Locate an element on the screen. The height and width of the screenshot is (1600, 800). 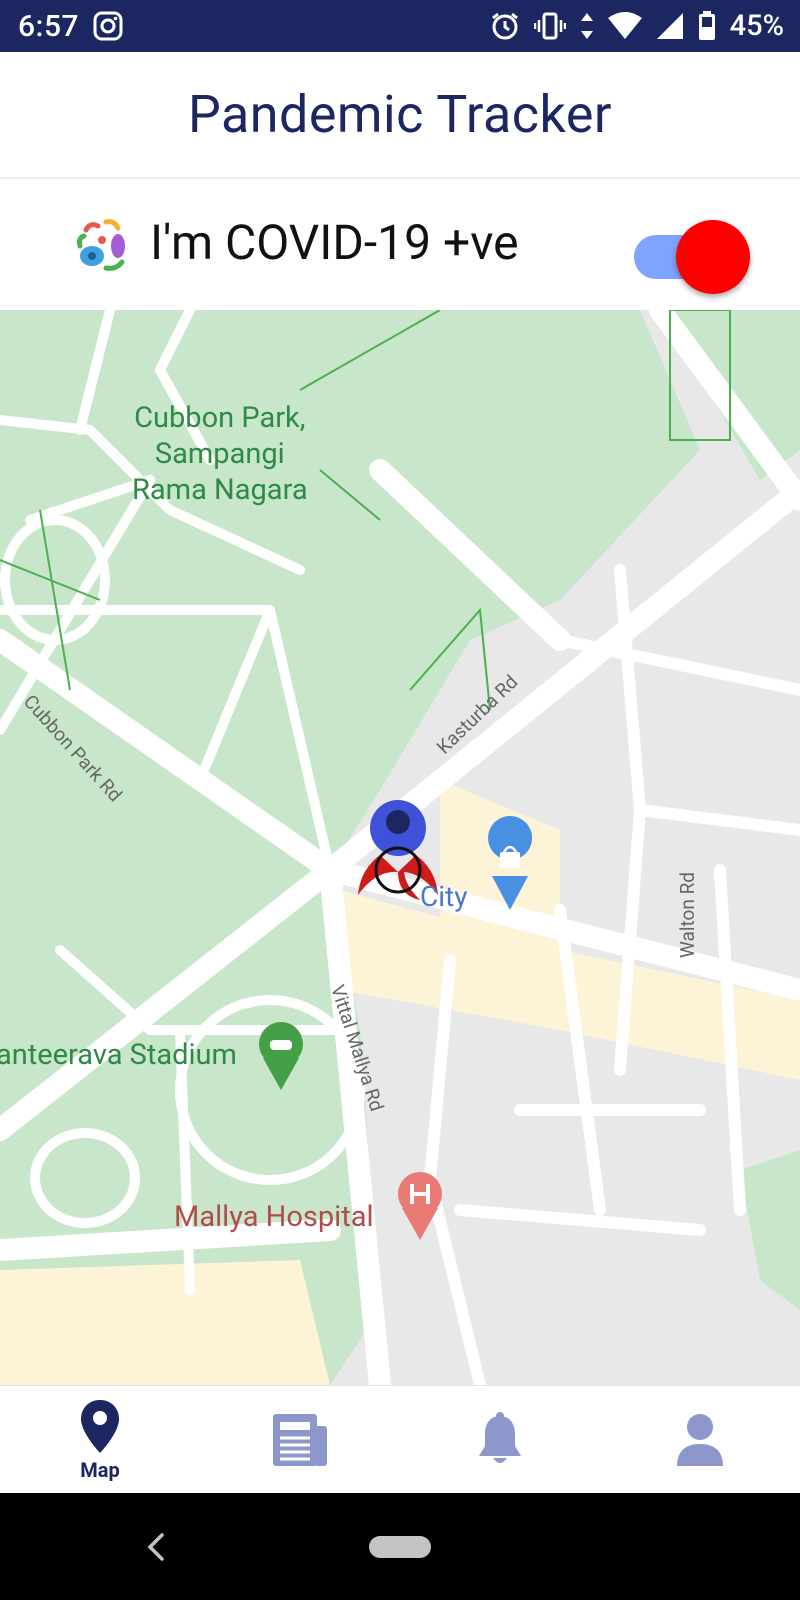
status-bar: 6:57 45% is located at coordinates (400, 26).